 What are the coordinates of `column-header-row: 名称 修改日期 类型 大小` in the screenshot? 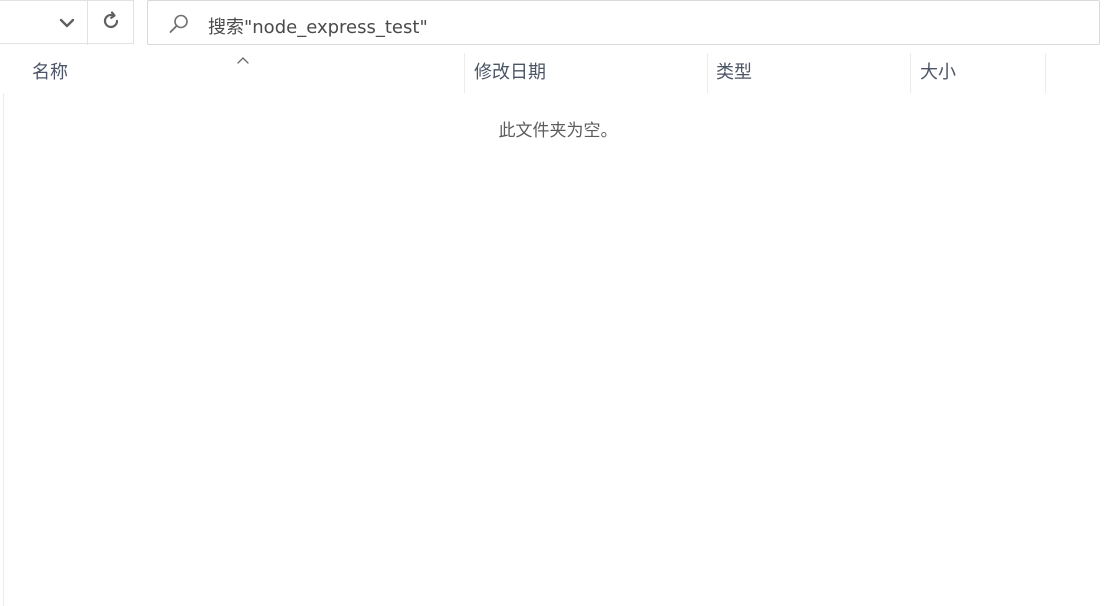 It's located at (525, 73).